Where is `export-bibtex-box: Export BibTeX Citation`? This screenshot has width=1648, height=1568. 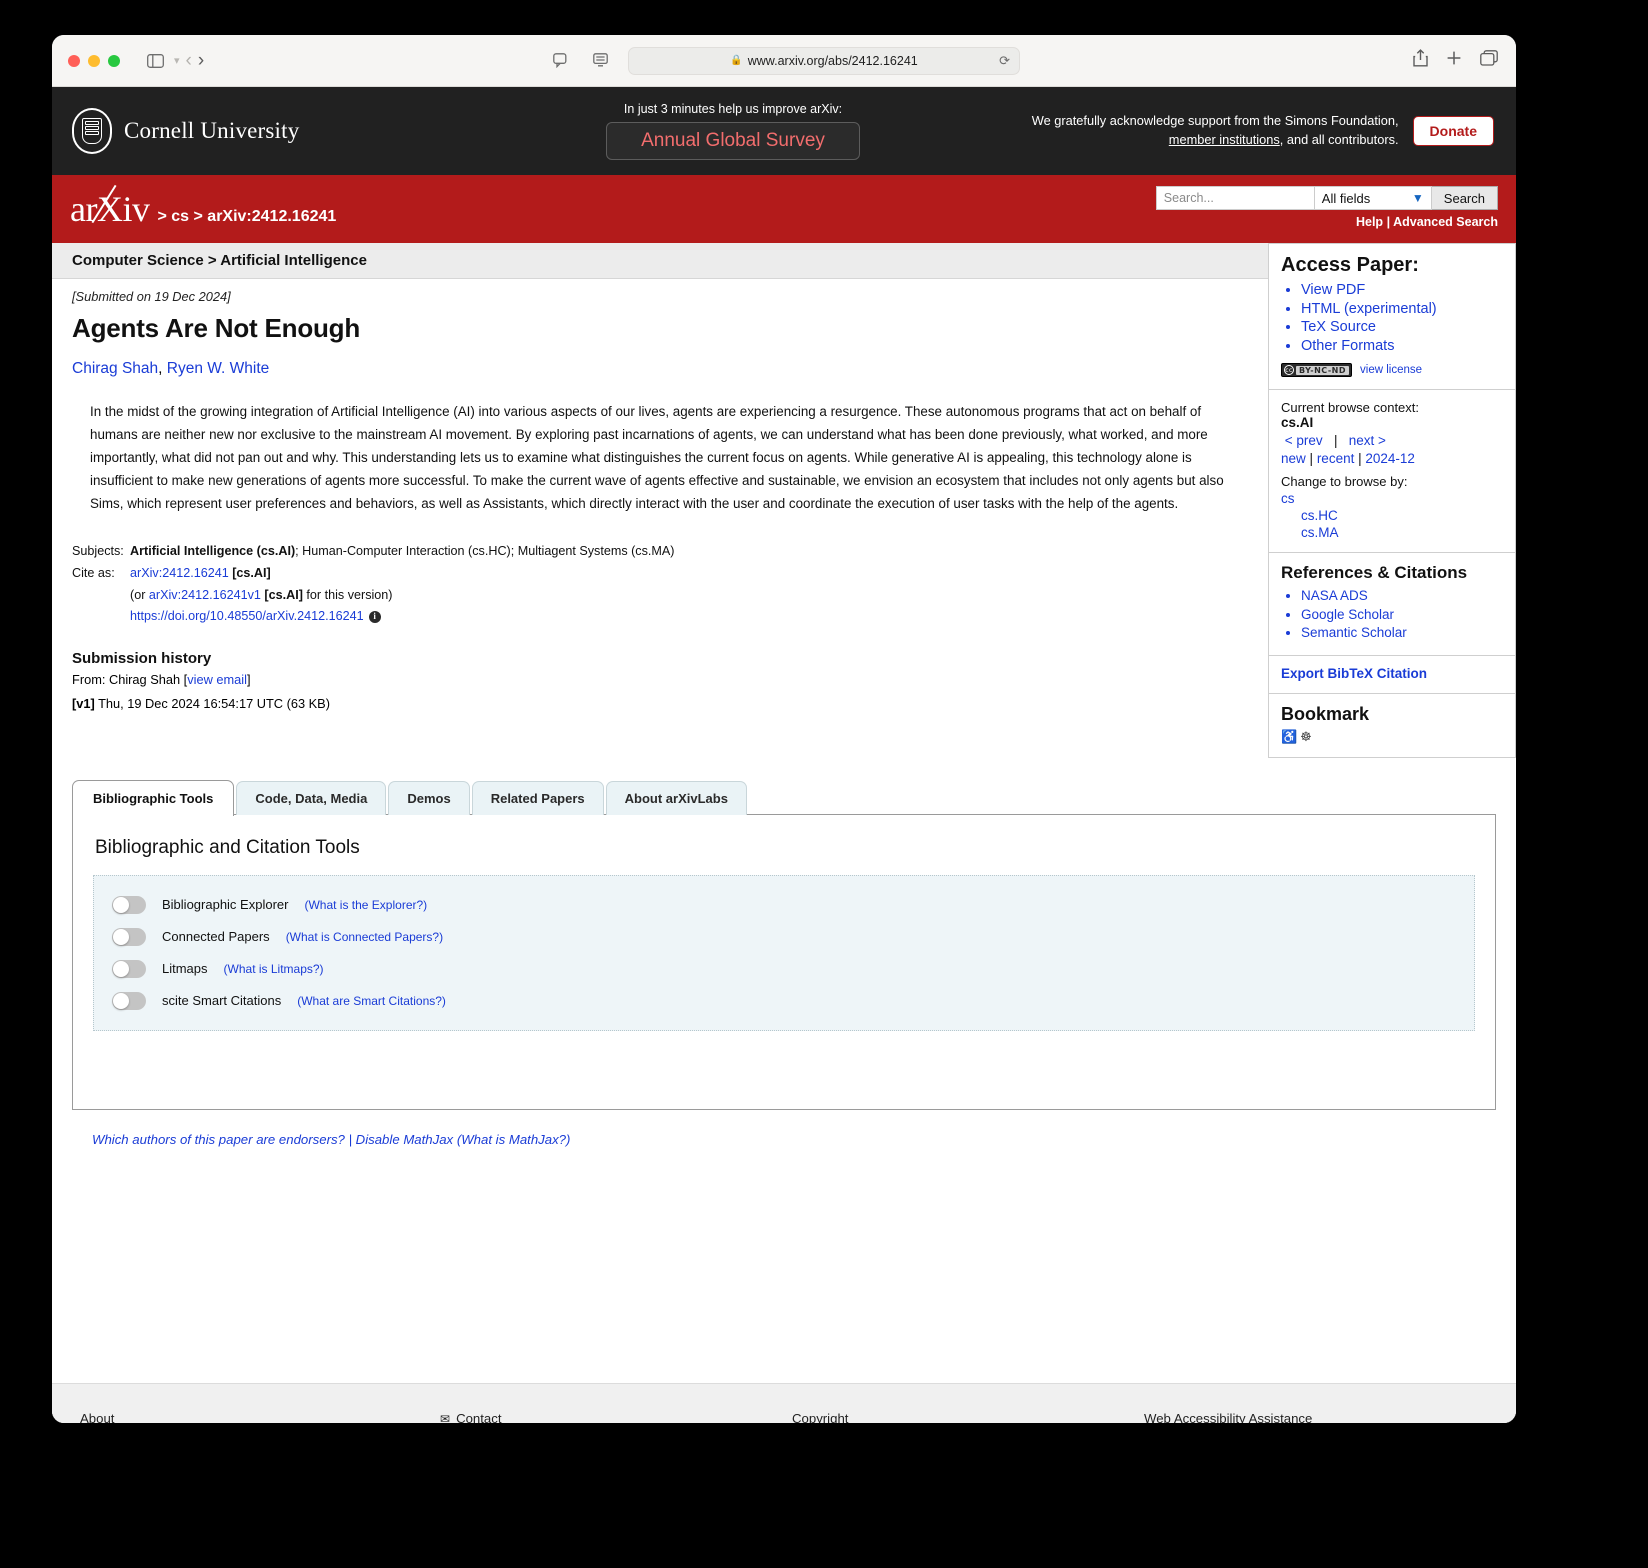 export-bibtex-box: Export BibTeX Citation is located at coordinates (1392, 674).